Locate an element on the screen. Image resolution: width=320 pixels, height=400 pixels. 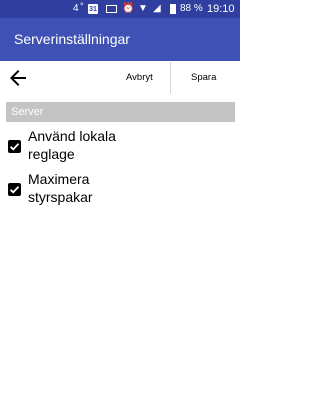
battery-icon is located at coordinates (173, 9).